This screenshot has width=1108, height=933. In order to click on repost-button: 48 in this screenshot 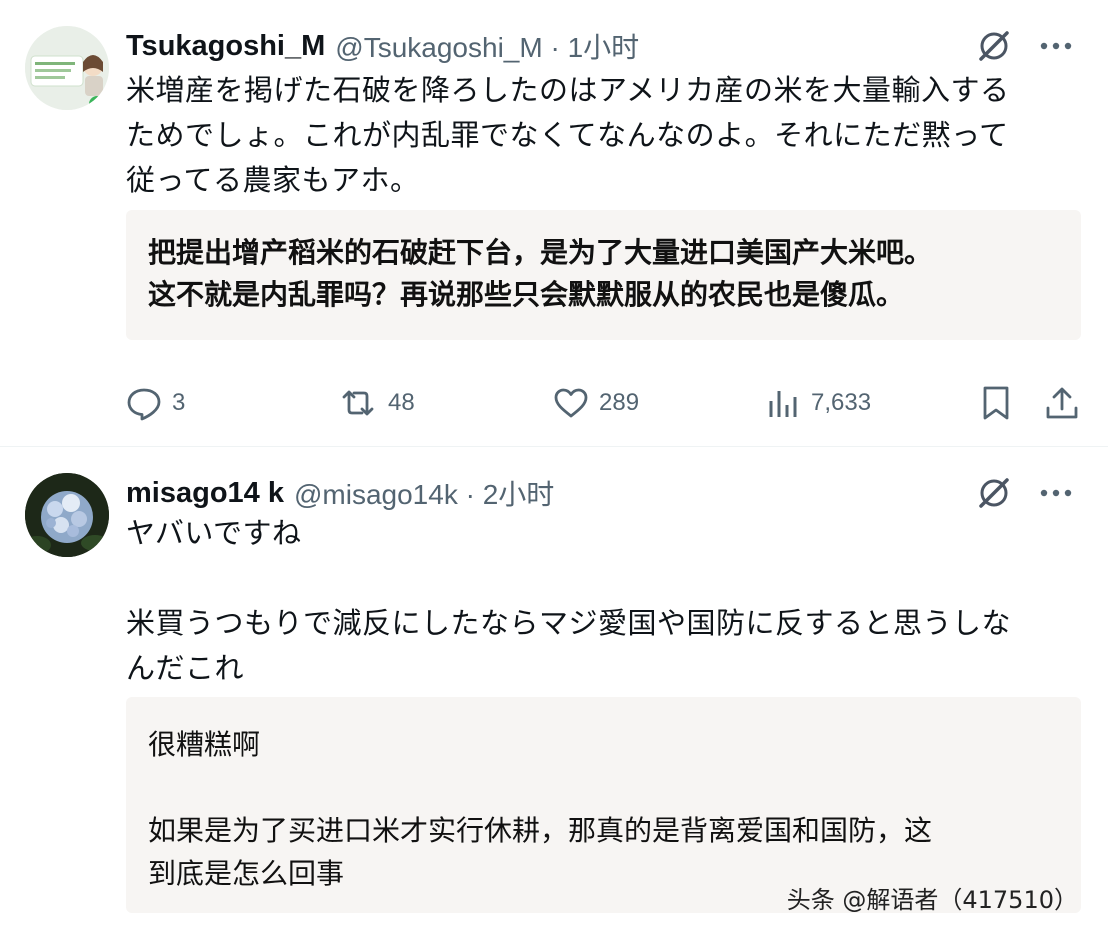, I will do `click(376, 403)`.